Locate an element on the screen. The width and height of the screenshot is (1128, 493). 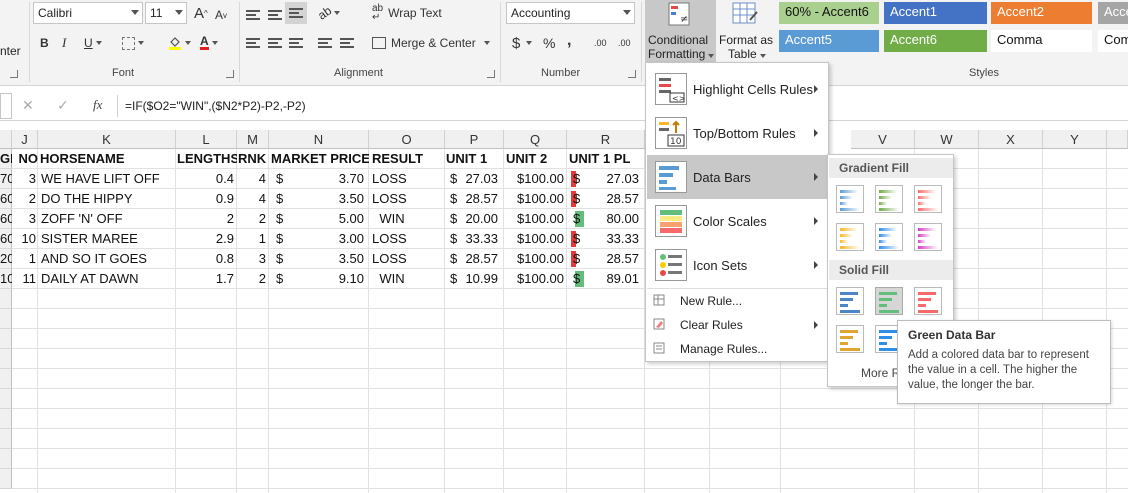
cell-unit1-pl: 27.03 is located at coordinates (615, 179).